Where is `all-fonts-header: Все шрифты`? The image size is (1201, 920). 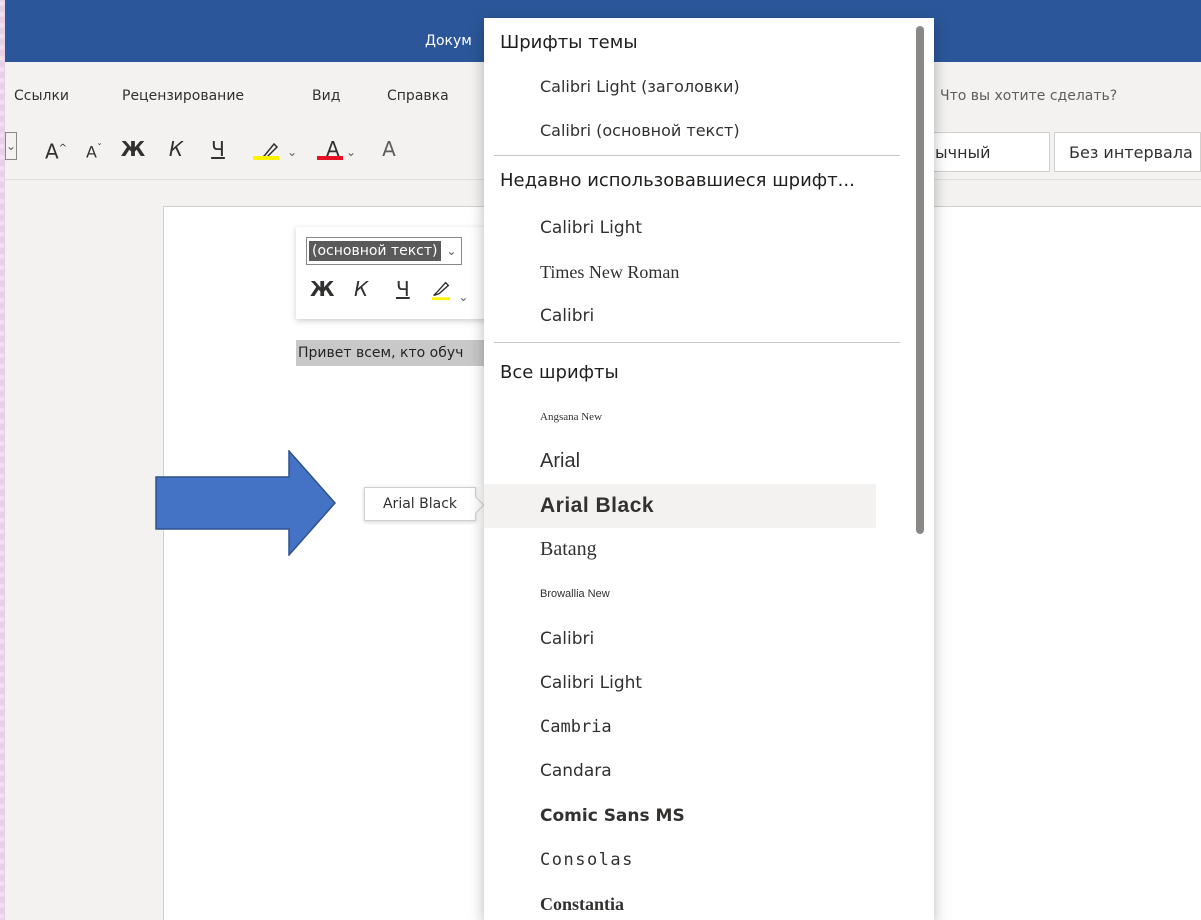
all-fonts-header: Все шрифты is located at coordinates (559, 372).